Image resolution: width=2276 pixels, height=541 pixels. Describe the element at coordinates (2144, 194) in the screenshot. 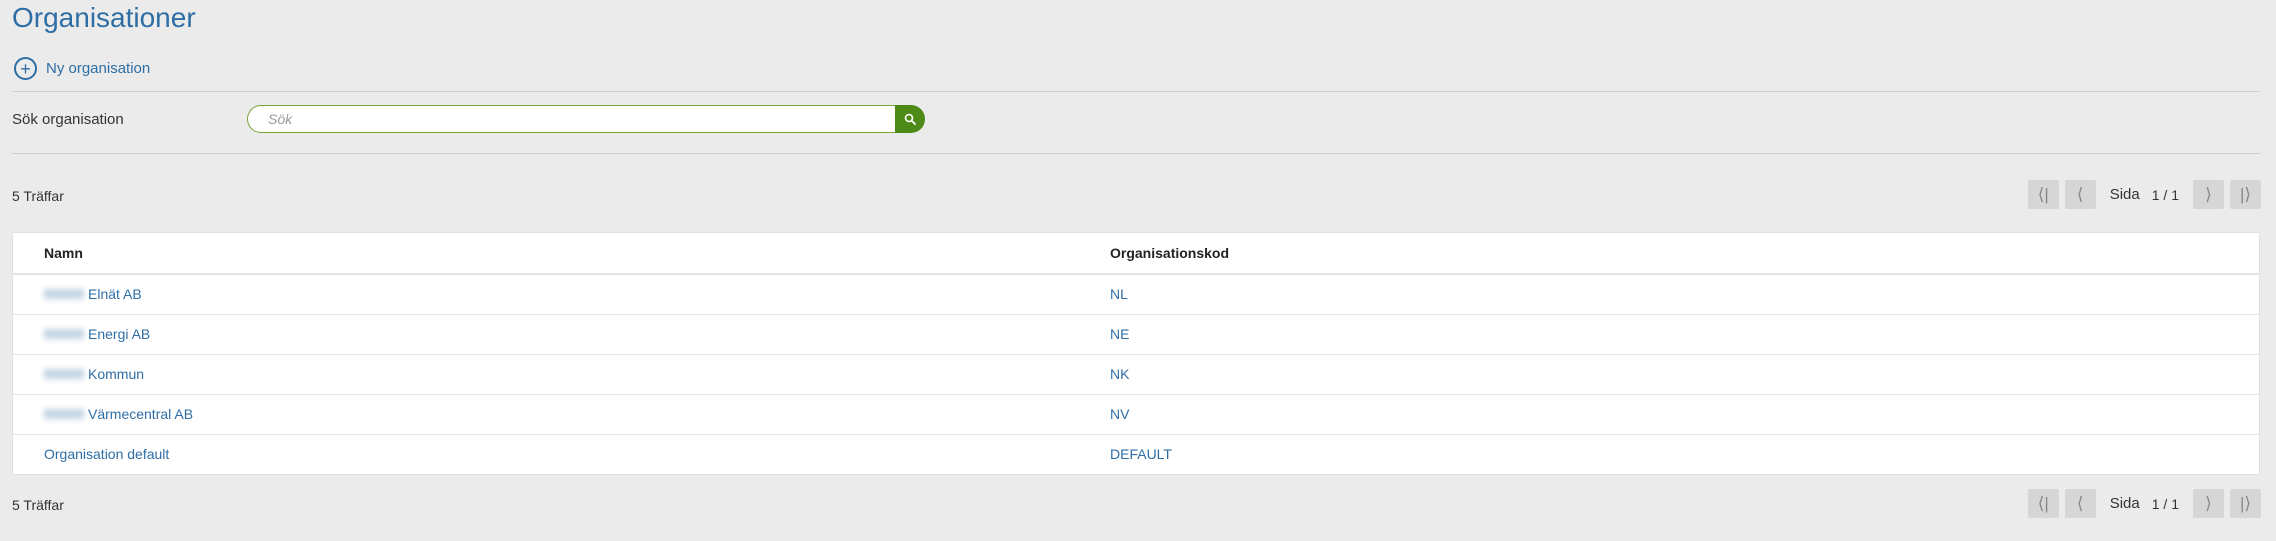

I see `pagination-top: ⟨| ⟨ Sida 1 / 1 ⟩ |⟩` at that location.